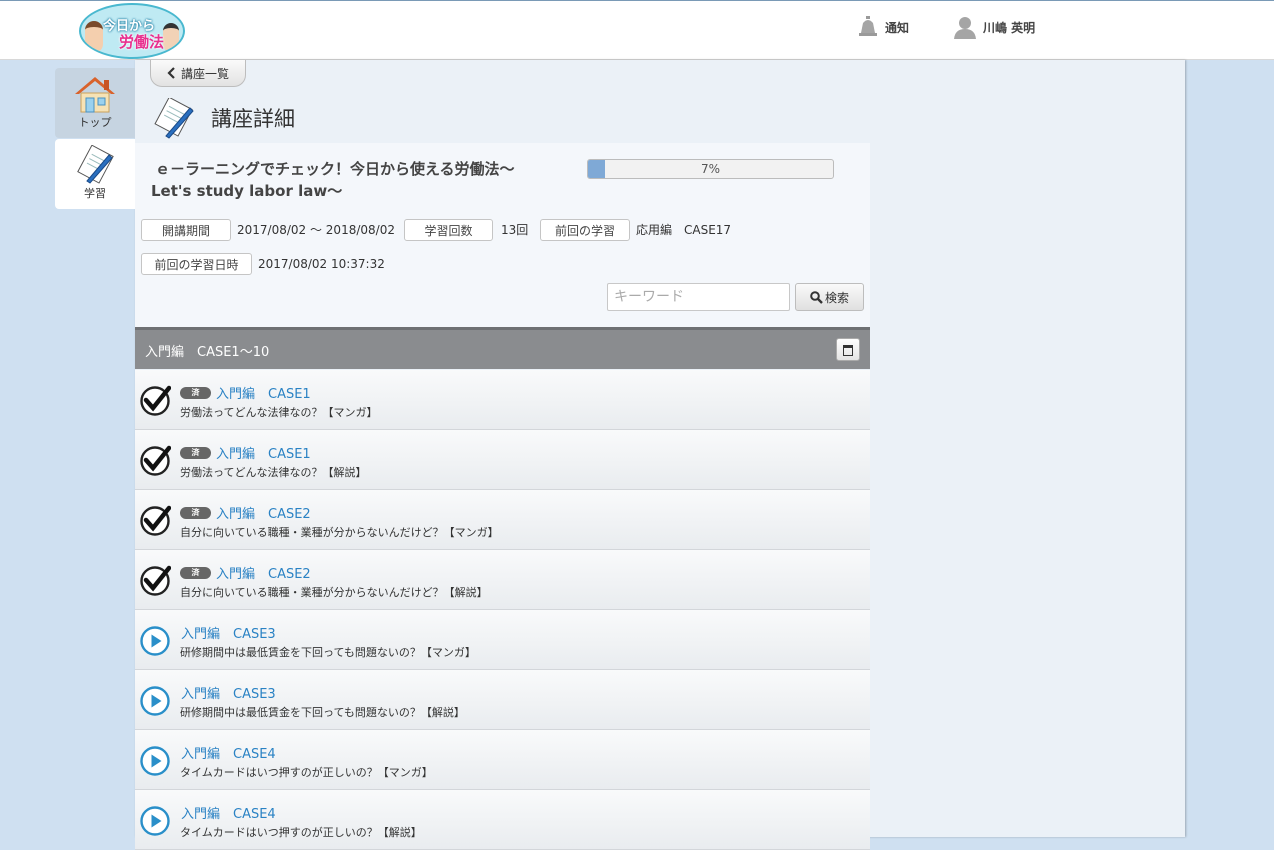 This screenshot has height=850, width=1274. I want to click on lesson-subtitle: 自分に向いている職種・業種が分からないんだけど？【解説】, so click(334, 592).